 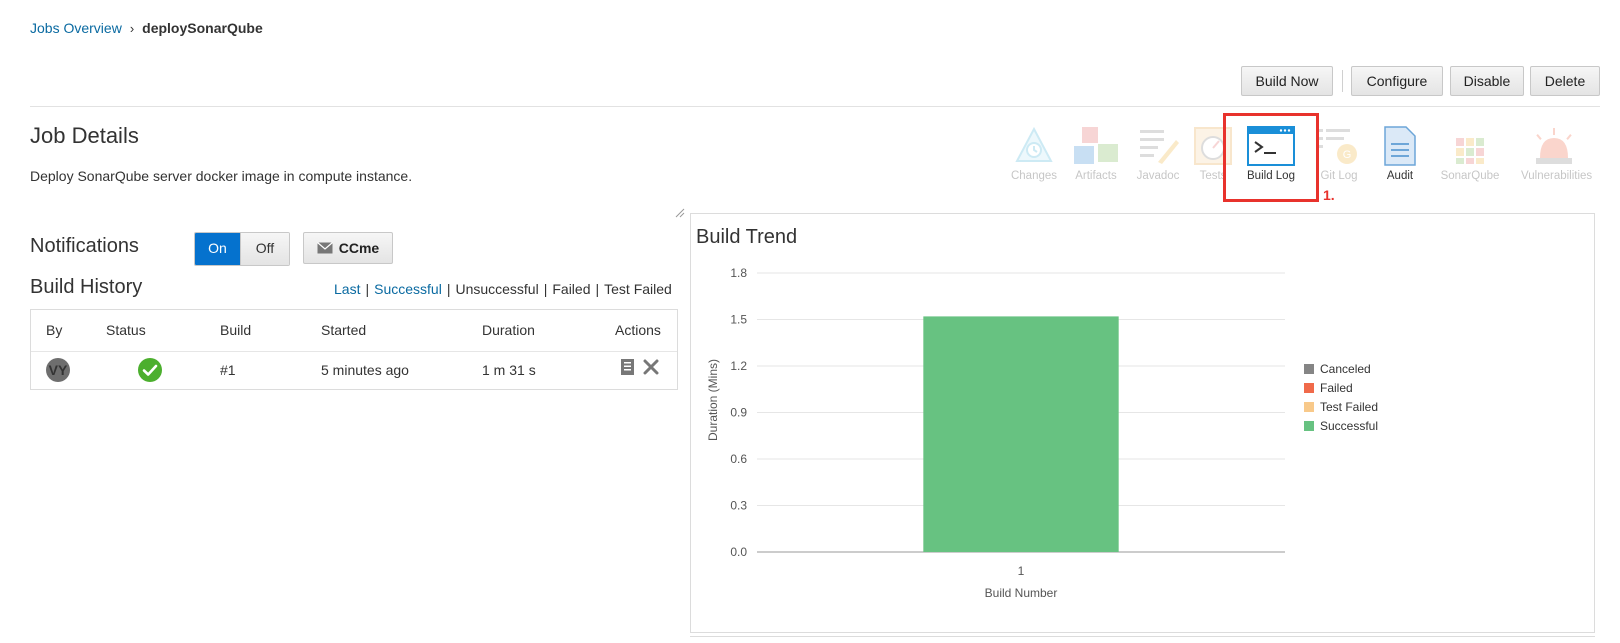 I want to click on tool-vulnerabilities: Vulnerabilities, so click(x=1557, y=154).